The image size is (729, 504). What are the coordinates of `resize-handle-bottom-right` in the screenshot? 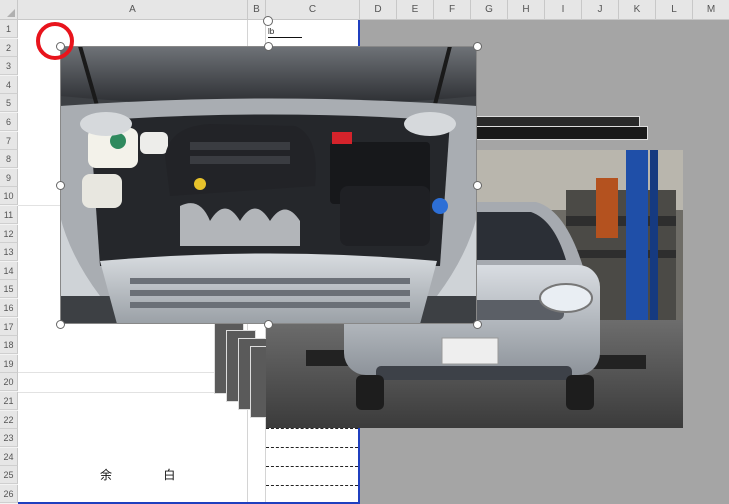 It's located at (477, 324).